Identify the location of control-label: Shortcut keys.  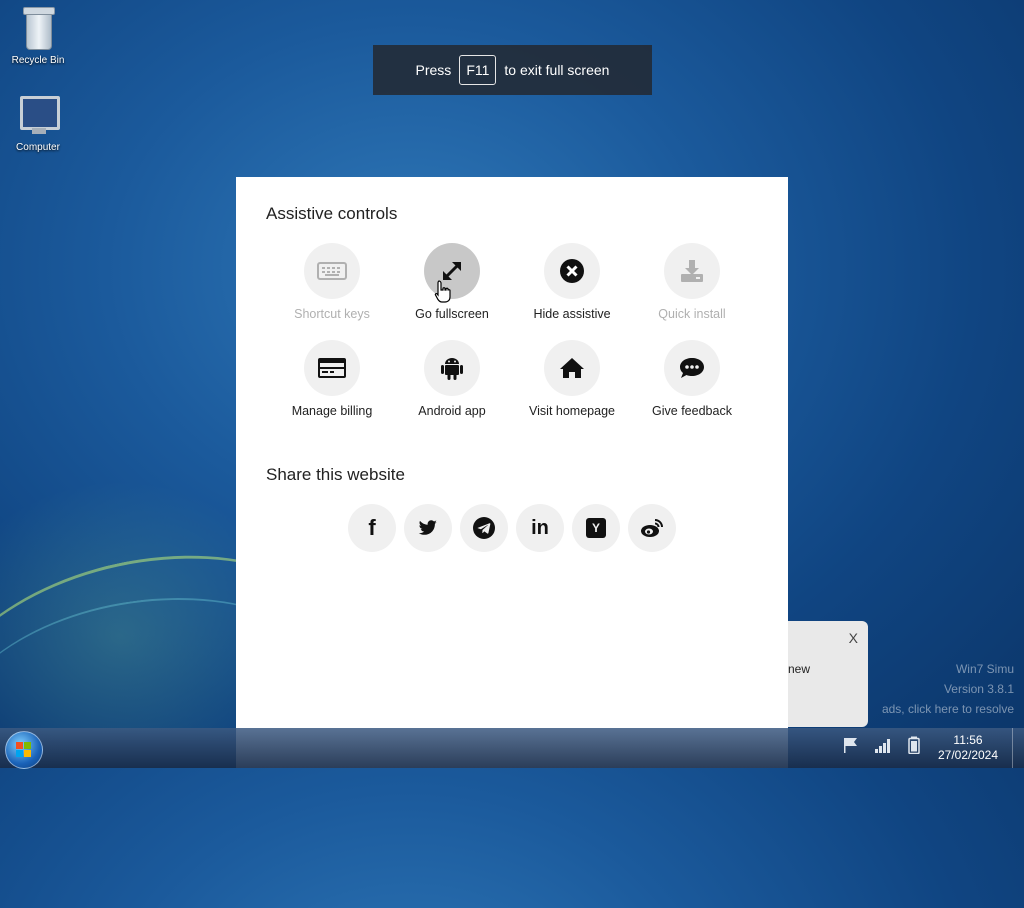
(332, 314).